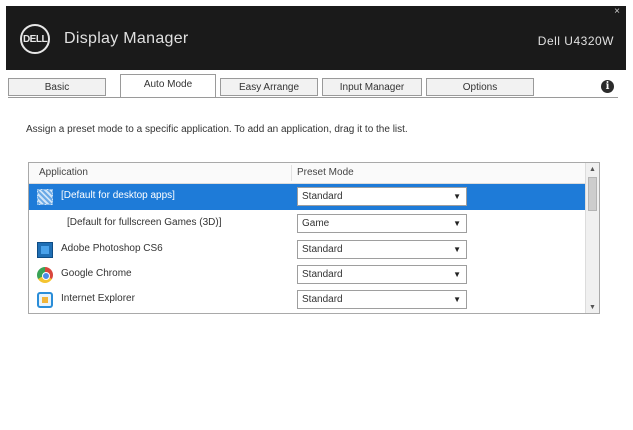 Image resolution: width=633 pixels, height=430 pixels. What do you see at coordinates (45, 250) in the screenshot?
I see `photoshop-icon` at bounding box center [45, 250].